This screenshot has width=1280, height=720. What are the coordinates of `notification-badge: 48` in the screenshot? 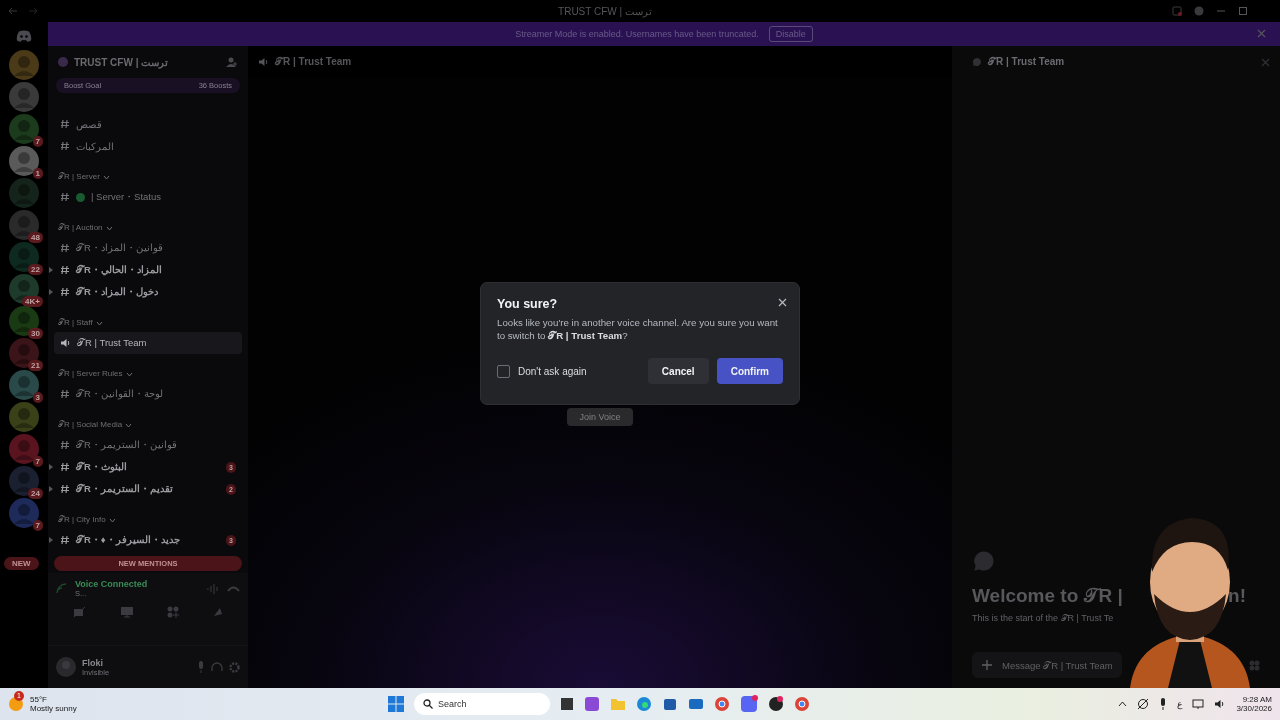 It's located at (35, 237).